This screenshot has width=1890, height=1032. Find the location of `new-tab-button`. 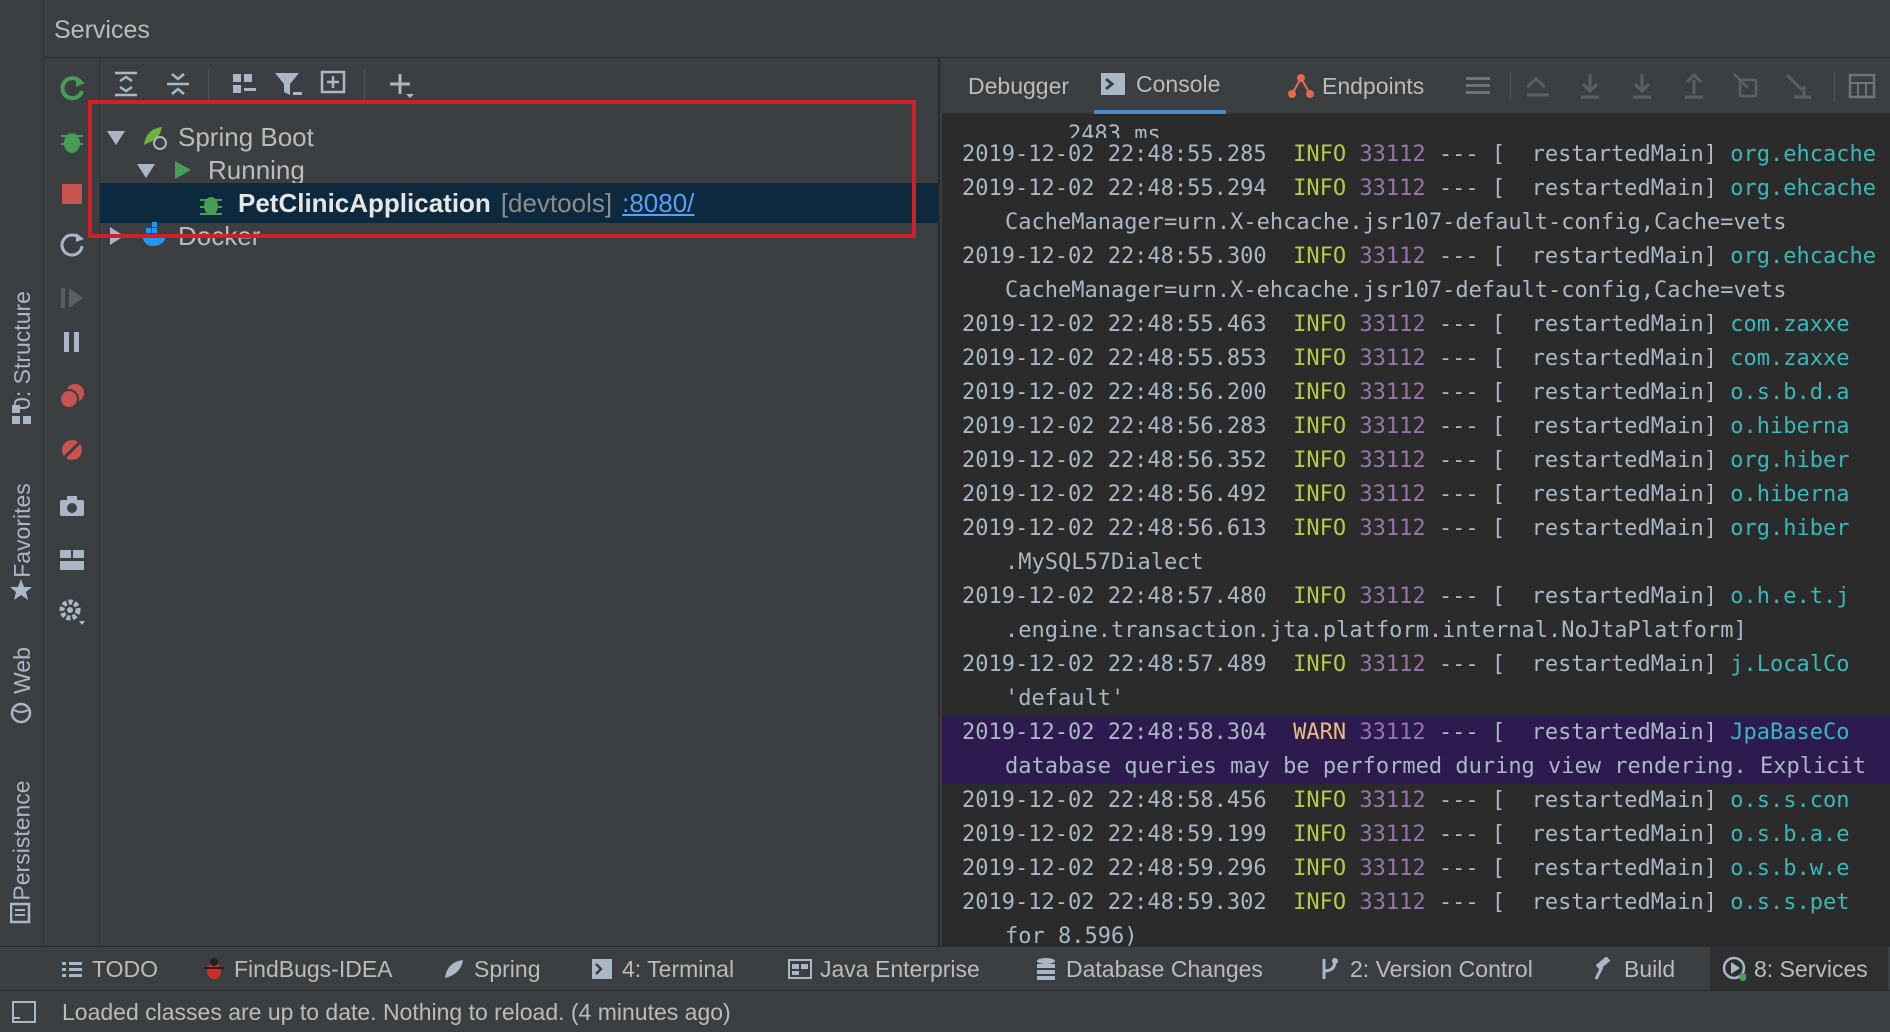

new-tab-button is located at coordinates (334, 84).